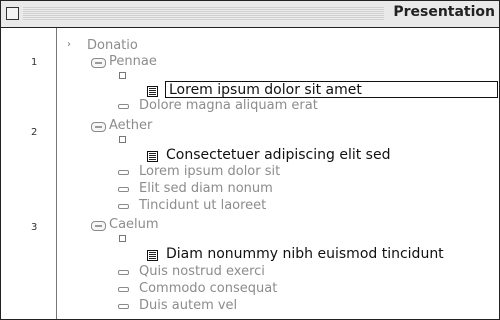  What do you see at coordinates (133, 61) in the screenshot?
I see `outline-item-label: Pennae` at bounding box center [133, 61].